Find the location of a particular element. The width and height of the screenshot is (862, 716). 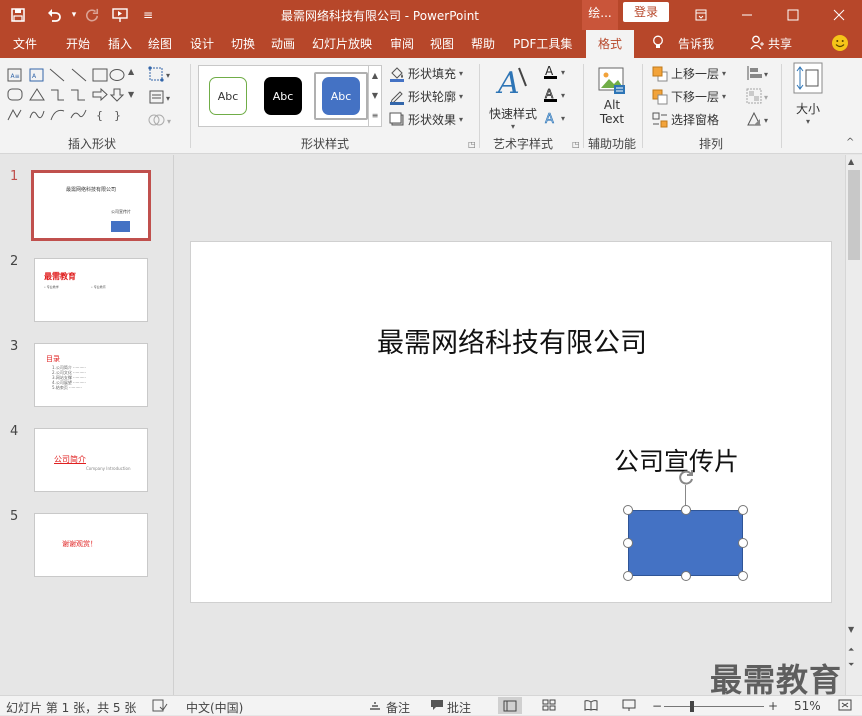

scroll-up-icon: ▲ is located at coordinates (851, 161).